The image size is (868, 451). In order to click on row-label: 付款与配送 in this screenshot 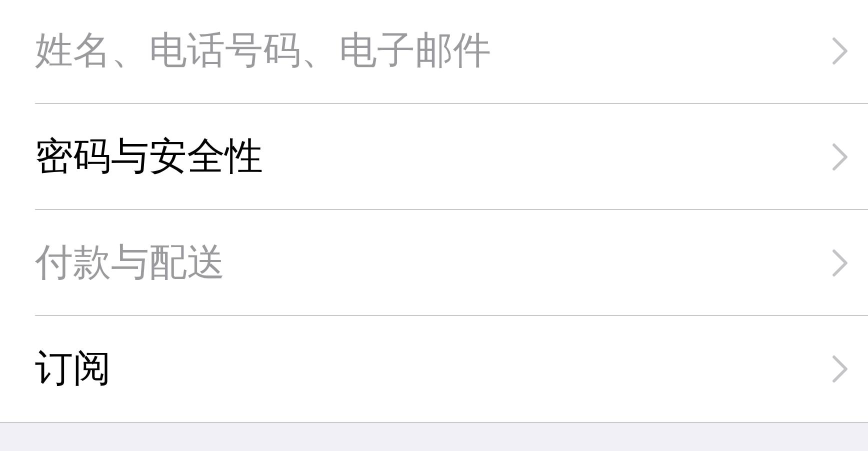, I will do `click(130, 263)`.